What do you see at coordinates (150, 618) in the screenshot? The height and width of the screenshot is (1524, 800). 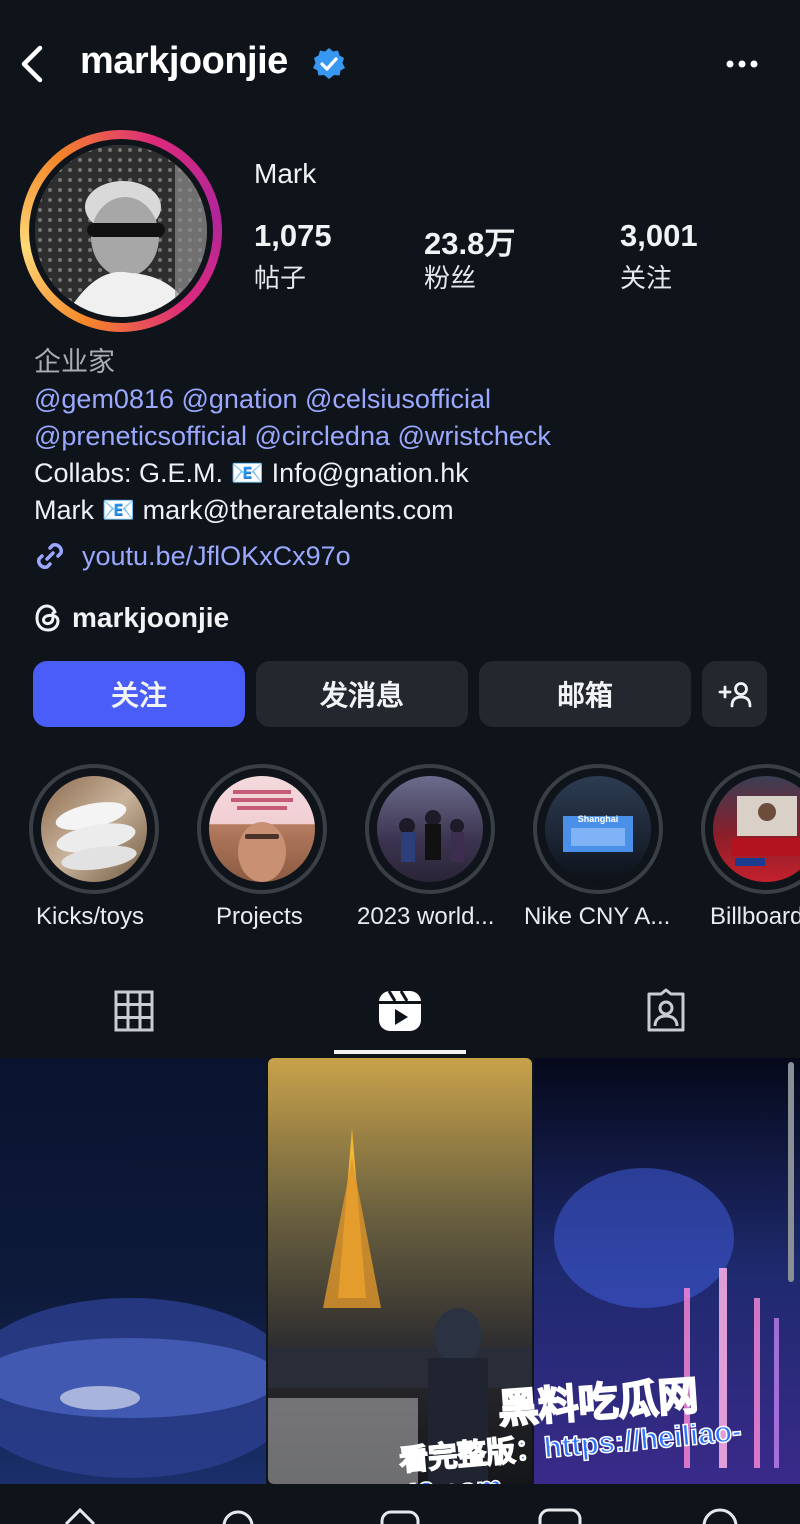 I see `threads-handle: markjoonjie` at bounding box center [150, 618].